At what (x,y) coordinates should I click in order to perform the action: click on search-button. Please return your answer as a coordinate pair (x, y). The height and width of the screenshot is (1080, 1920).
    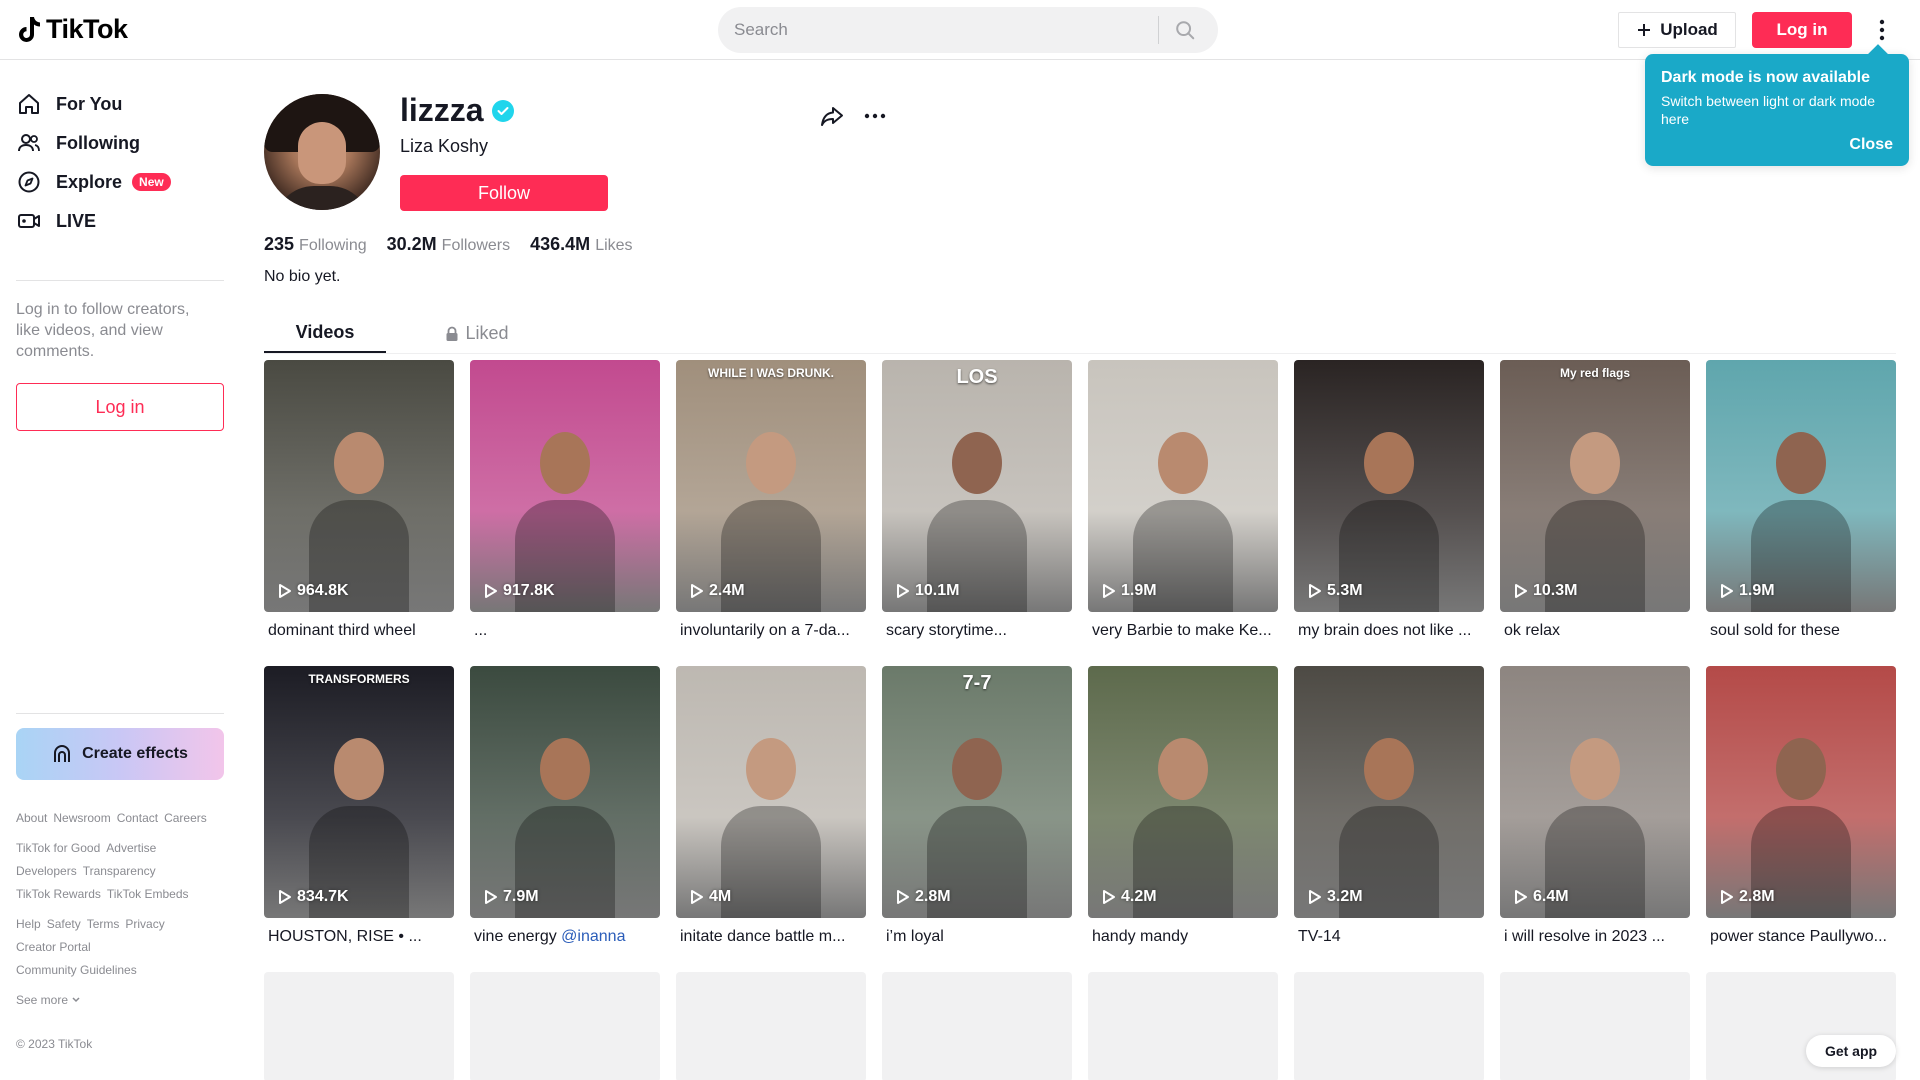
    Looking at the image, I should click on (1185, 30).